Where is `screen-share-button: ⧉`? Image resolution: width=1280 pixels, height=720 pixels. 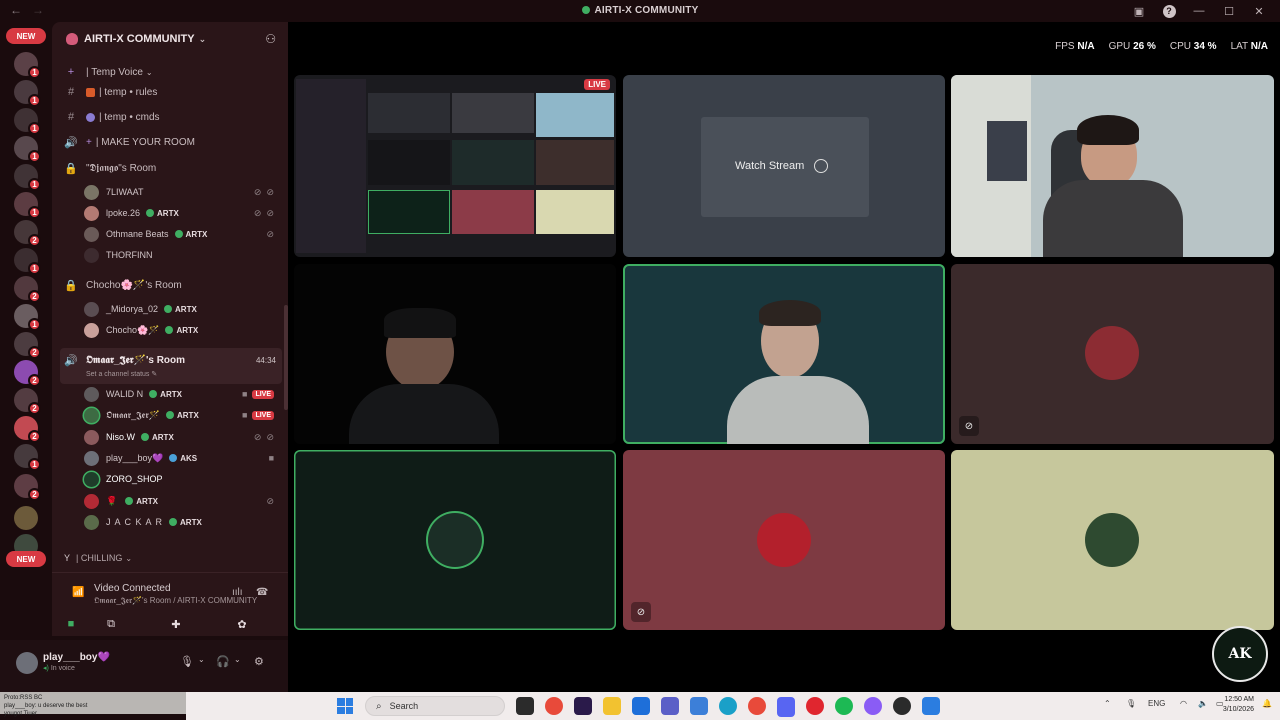
screen-share-button: ⧉ is located at coordinates (111, 624).